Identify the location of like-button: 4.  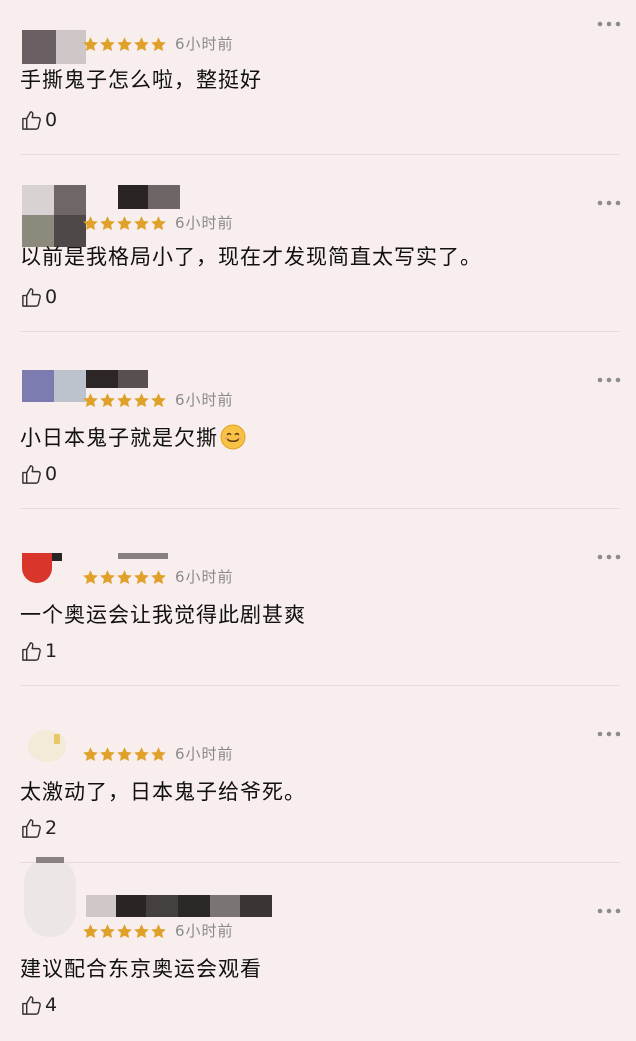
(38, 1005).